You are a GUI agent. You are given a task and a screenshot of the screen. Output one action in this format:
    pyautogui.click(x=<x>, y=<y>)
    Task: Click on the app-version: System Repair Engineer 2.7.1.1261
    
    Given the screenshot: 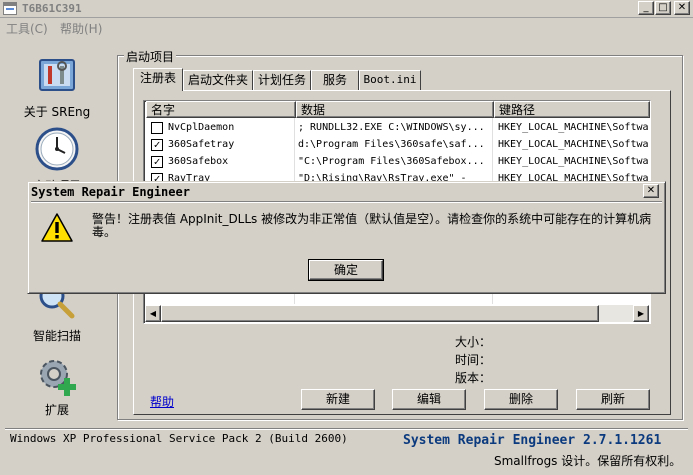 What is the action you would take?
    pyautogui.click(x=532, y=440)
    